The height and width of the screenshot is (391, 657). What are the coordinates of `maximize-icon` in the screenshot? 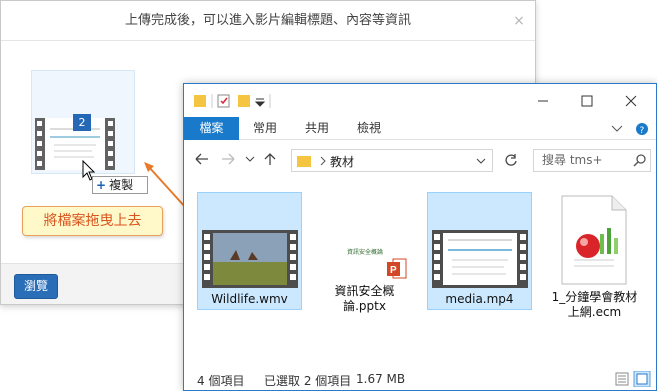 It's located at (587, 101).